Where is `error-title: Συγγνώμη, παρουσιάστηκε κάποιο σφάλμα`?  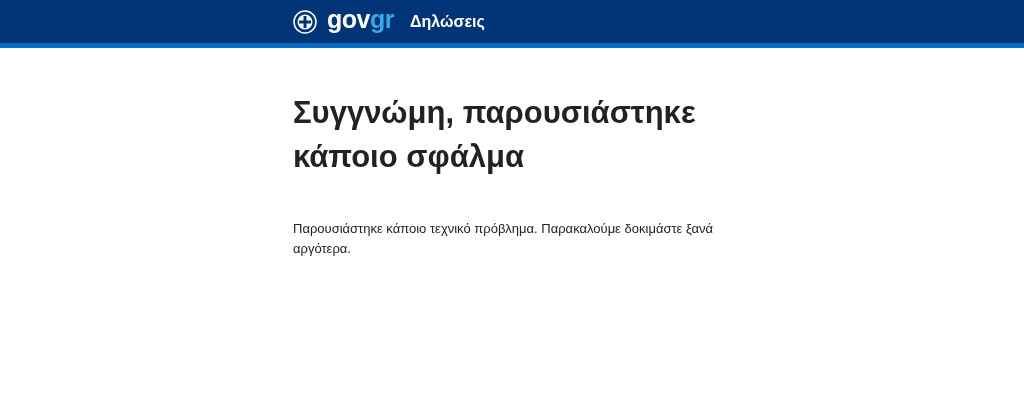
error-title: Συγγνώμη, παρουσιάστηκε κάποιο σφάλμα is located at coordinates (495, 135).